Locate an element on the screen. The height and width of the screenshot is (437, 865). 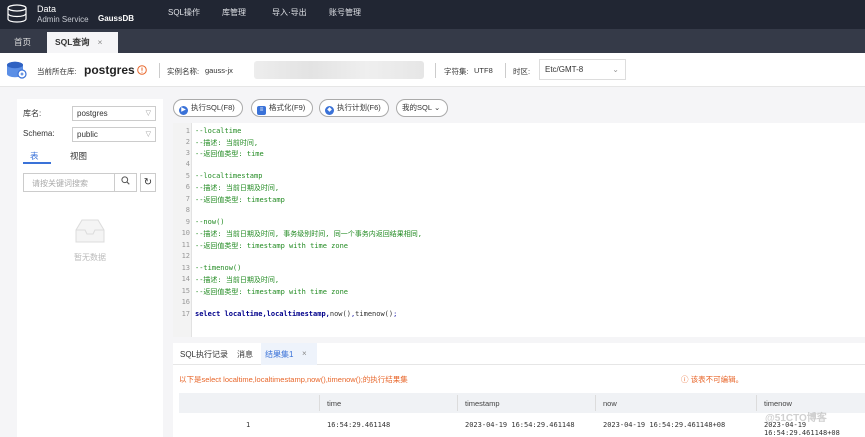
redacted-area is located at coordinates (339, 70).